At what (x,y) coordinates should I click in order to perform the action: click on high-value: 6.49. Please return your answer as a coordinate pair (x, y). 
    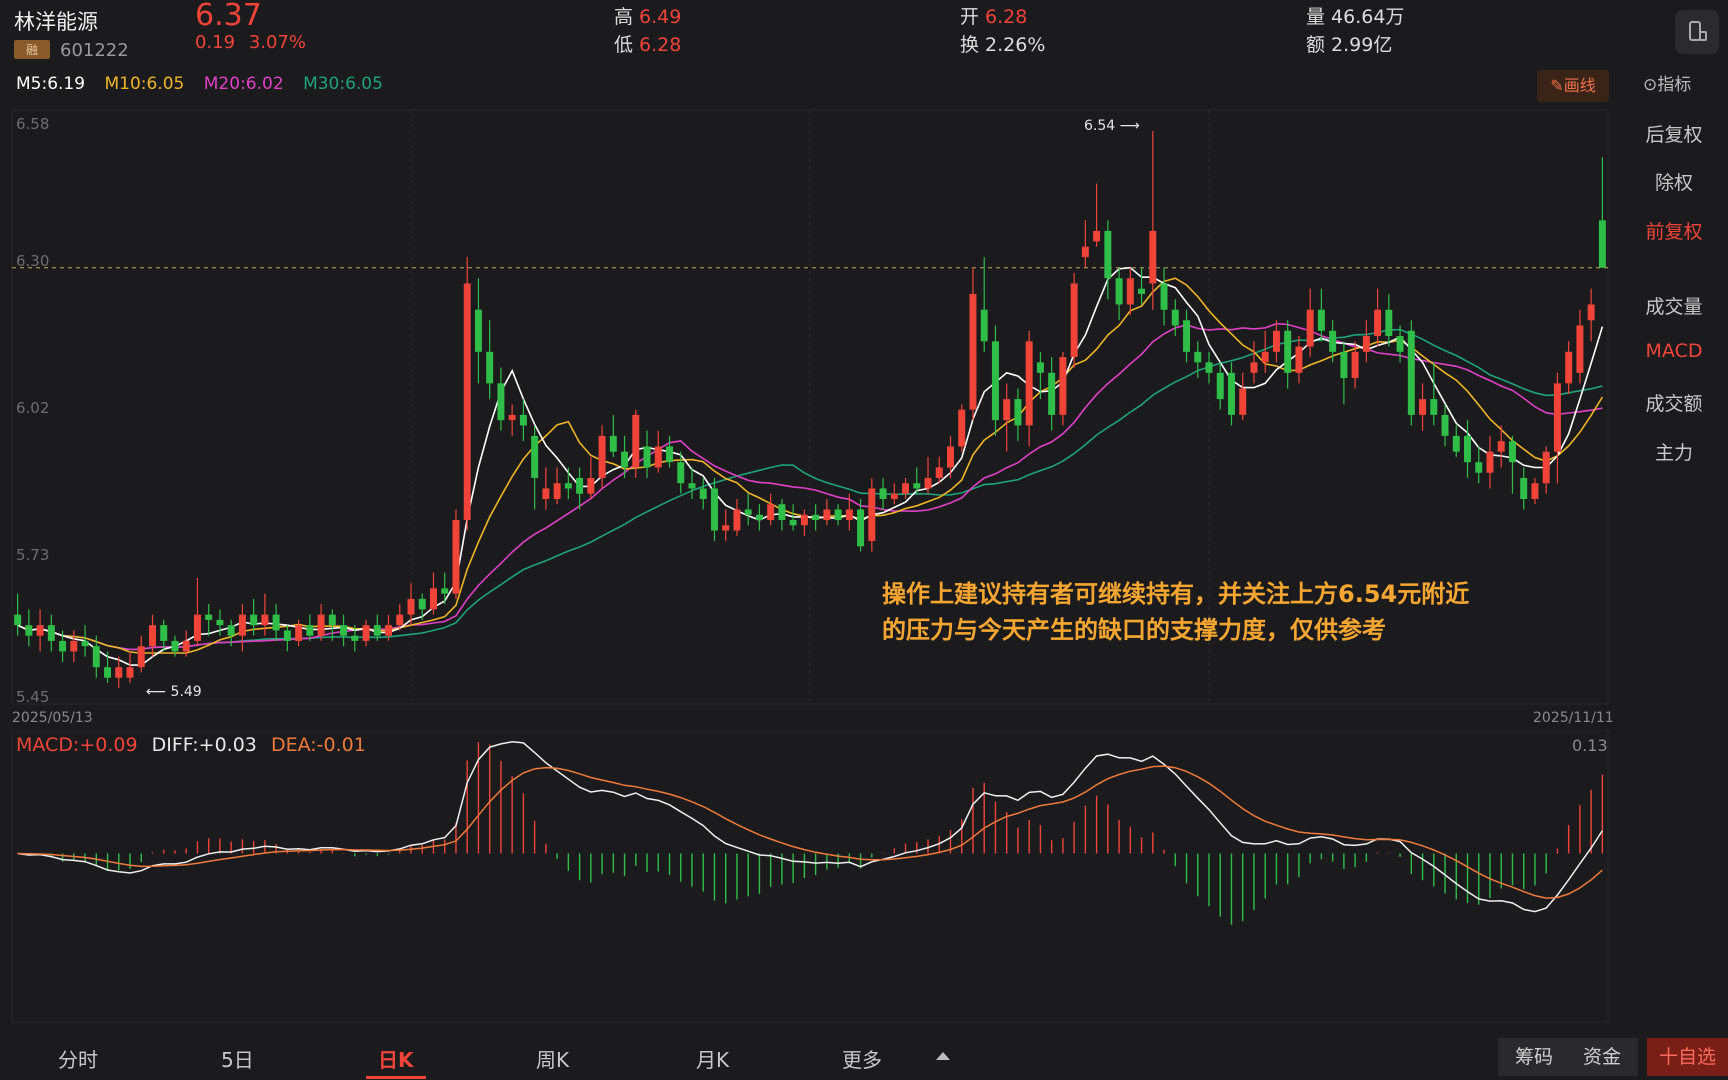
    Looking at the image, I should click on (660, 17).